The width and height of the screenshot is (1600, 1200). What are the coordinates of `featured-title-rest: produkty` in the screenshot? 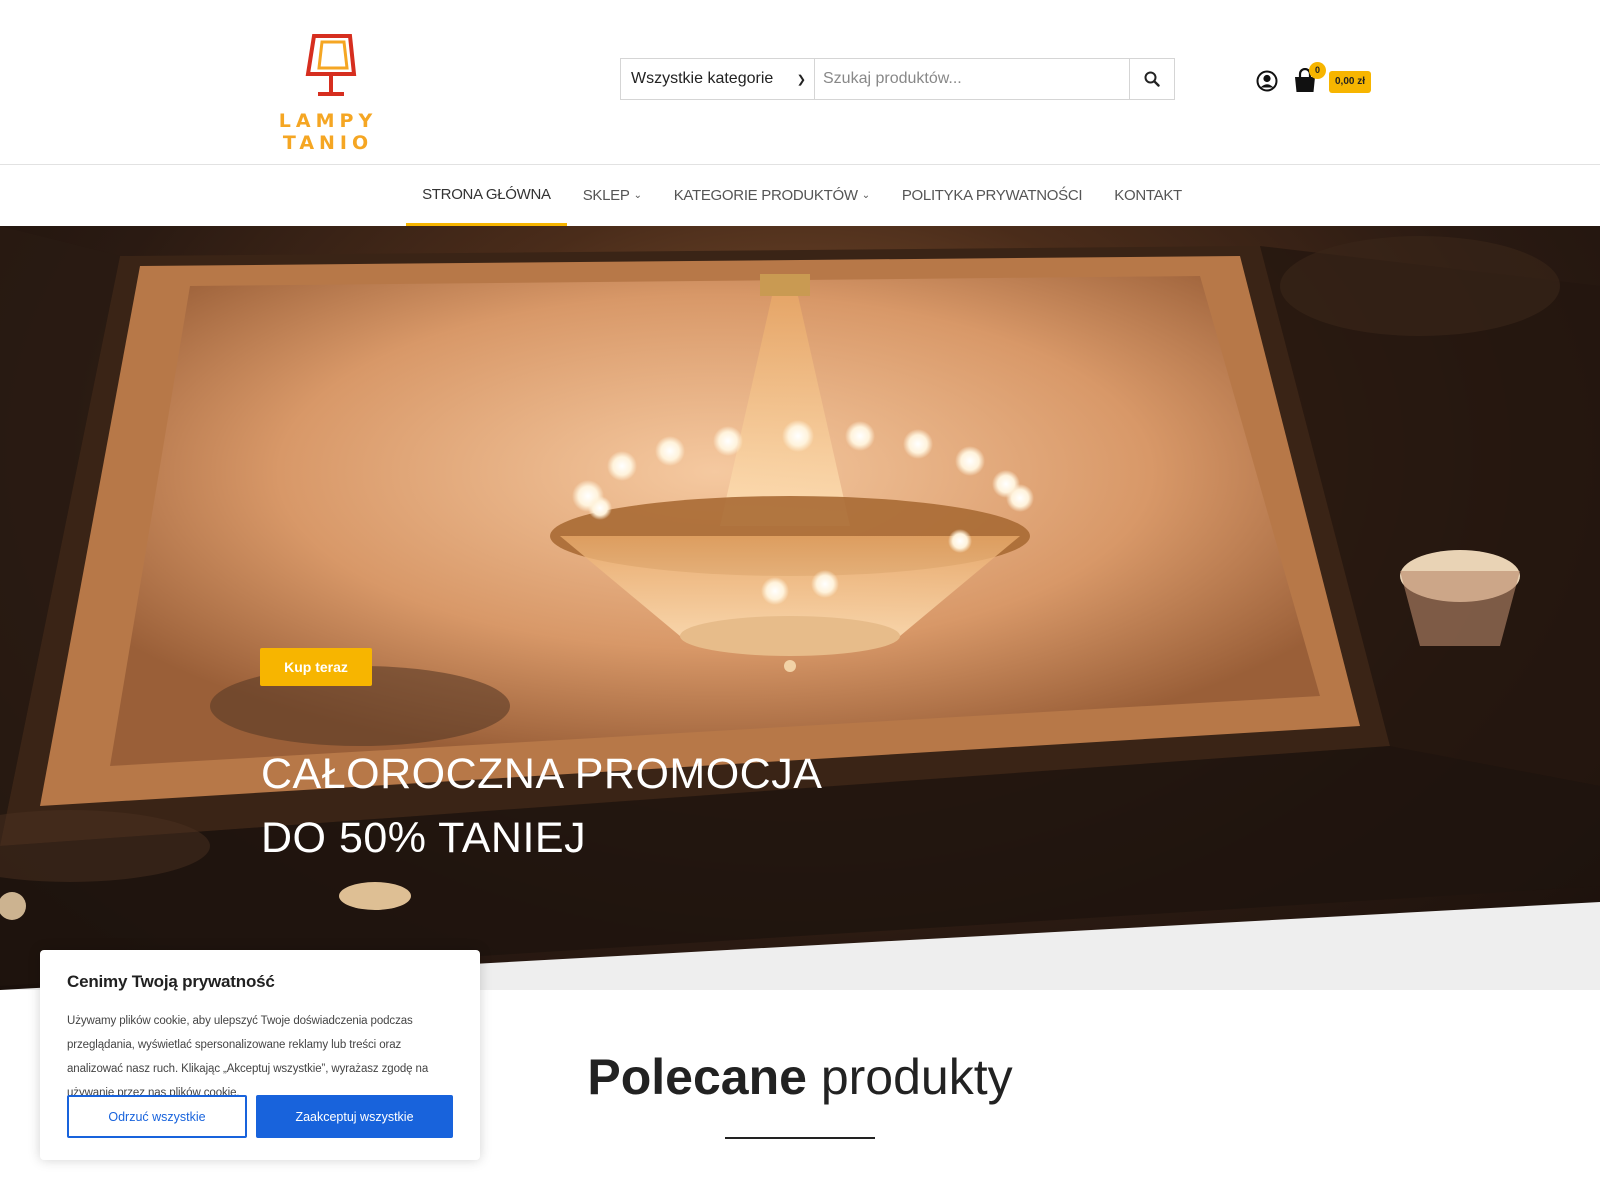 It's located at (916, 1077).